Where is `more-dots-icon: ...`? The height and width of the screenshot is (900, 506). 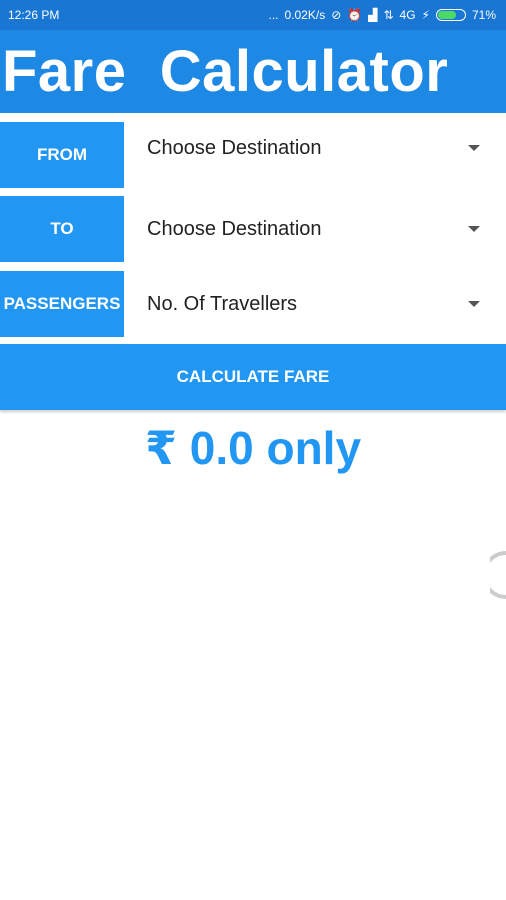 more-dots-icon: ... is located at coordinates (273, 15).